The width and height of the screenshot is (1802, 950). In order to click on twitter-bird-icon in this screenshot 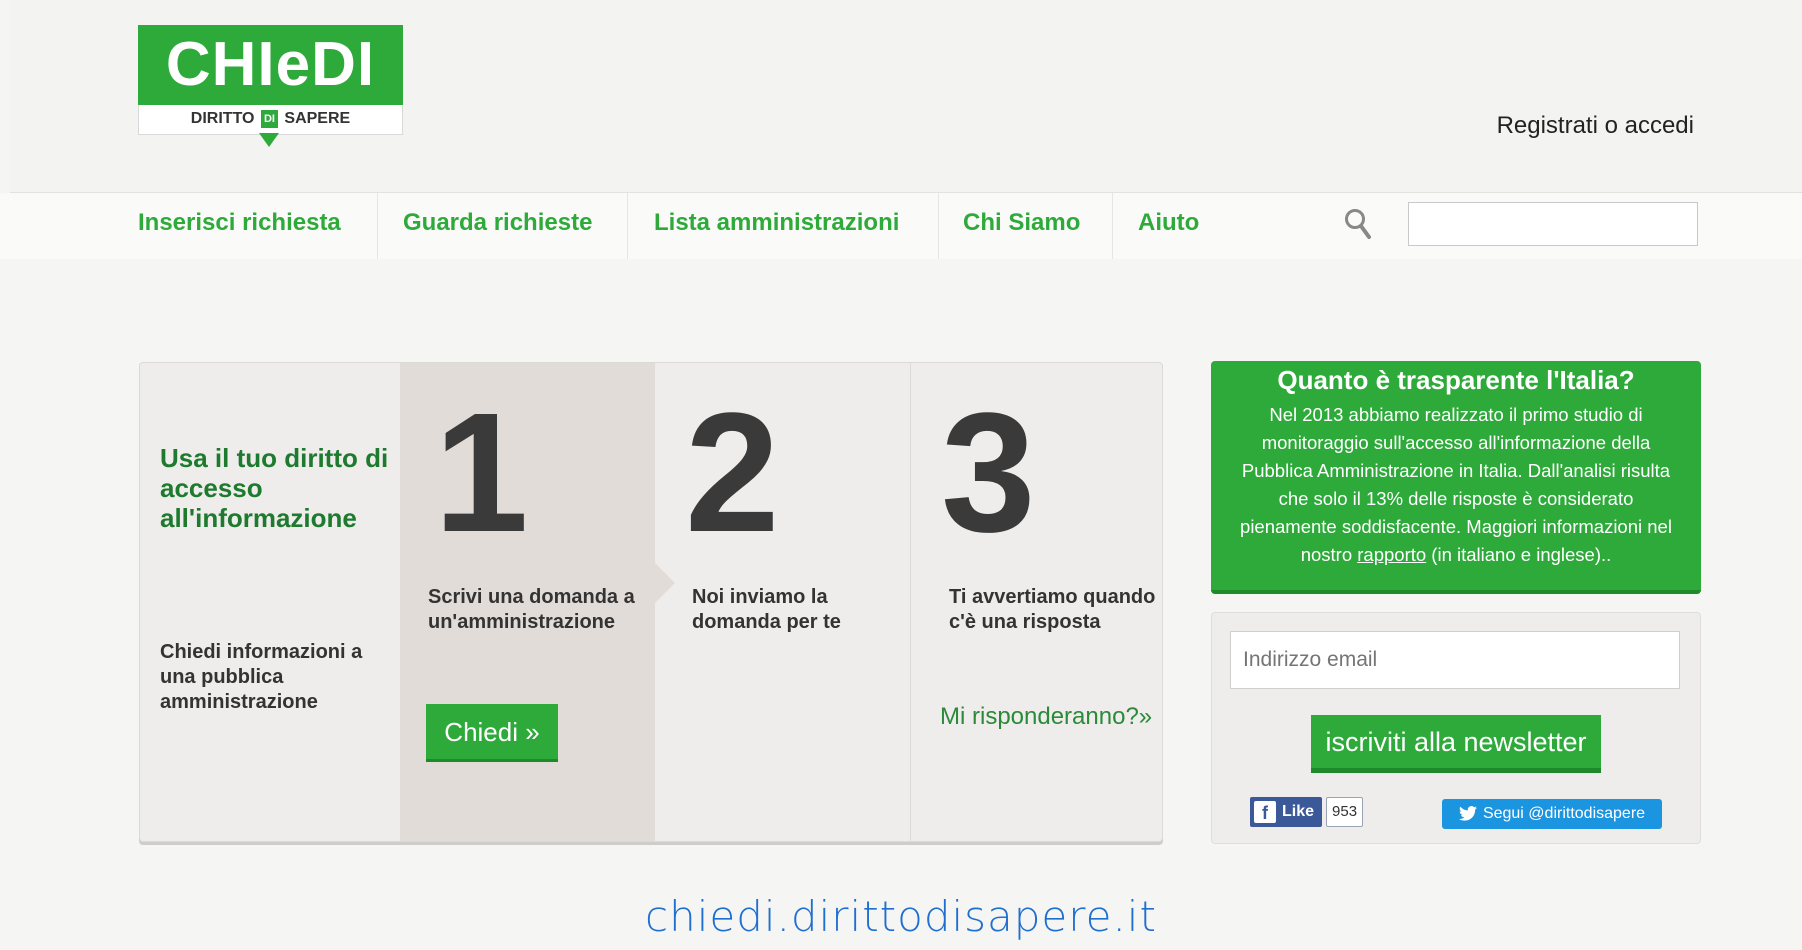, I will do `click(1467, 813)`.